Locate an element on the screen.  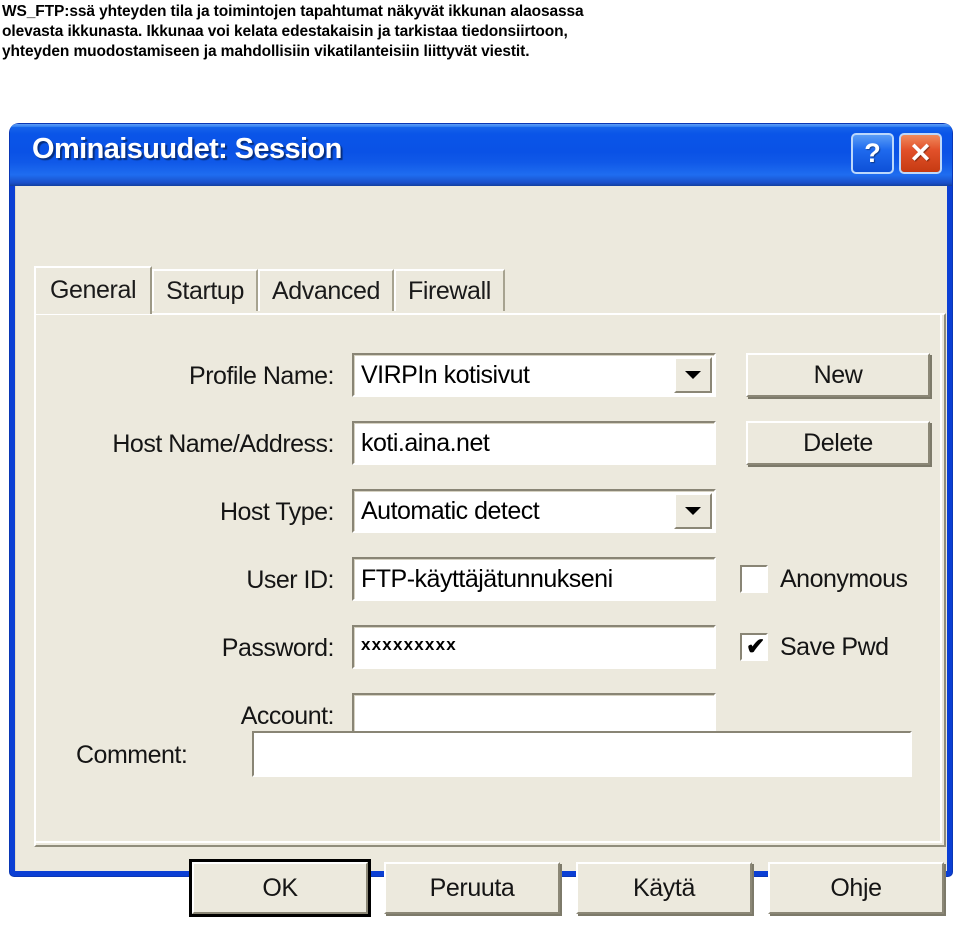
save-pwd-checkbox-row: ✔ Save Pwd is located at coordinates (814, 647).